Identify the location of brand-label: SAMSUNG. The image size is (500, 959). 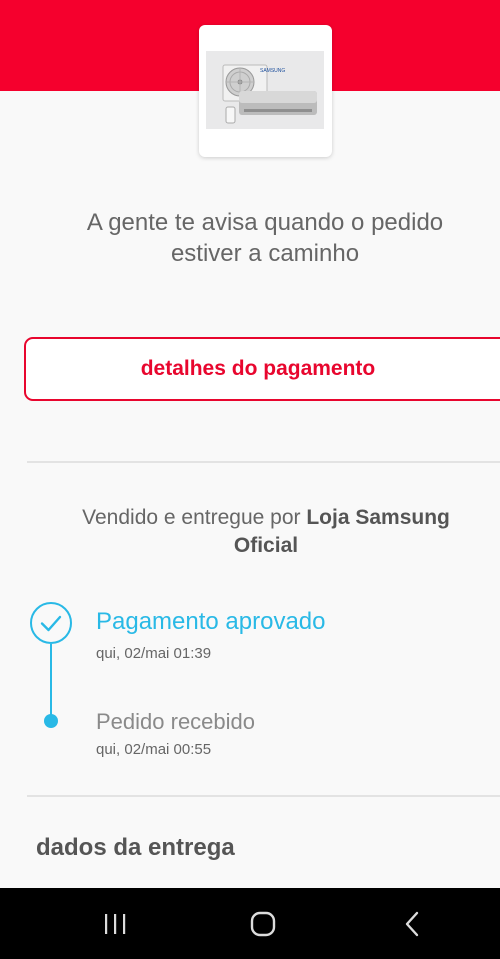
(272, 71).